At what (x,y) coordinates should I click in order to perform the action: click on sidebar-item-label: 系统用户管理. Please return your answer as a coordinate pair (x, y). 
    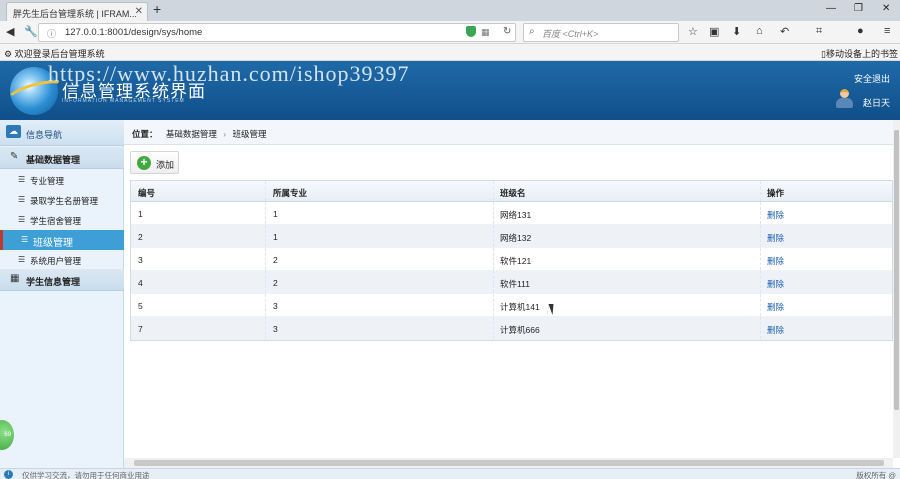
    Looking at the image, I should click on (56, 261).